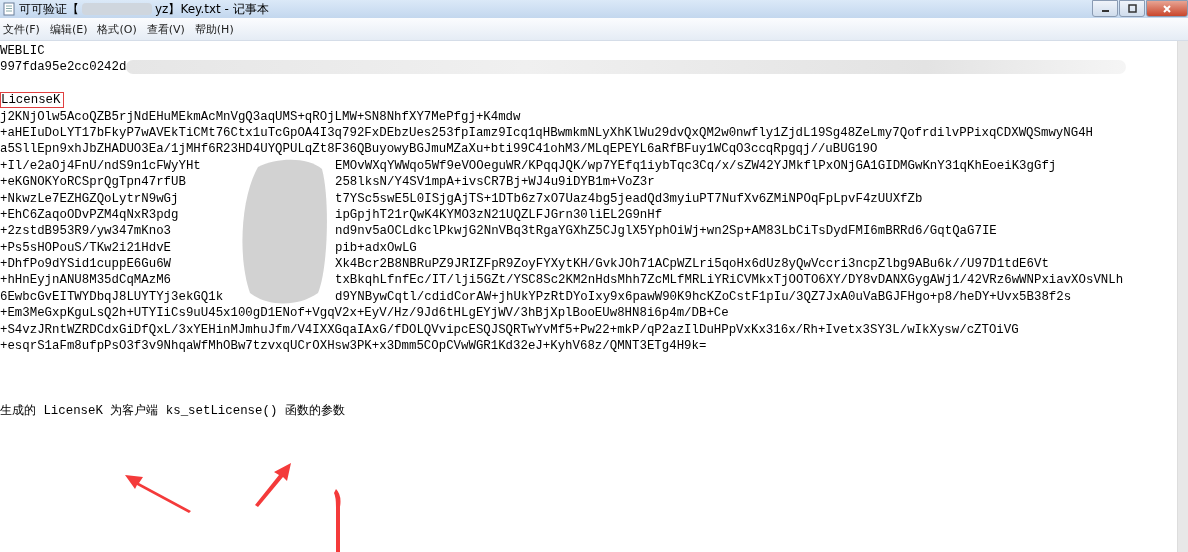 This screenshot has width=1188, height=552. Describe the element at coordinates (86, 231) in the screenshot. I see `text-line: +2zstdB953R9/yw347mKno3` at that location.